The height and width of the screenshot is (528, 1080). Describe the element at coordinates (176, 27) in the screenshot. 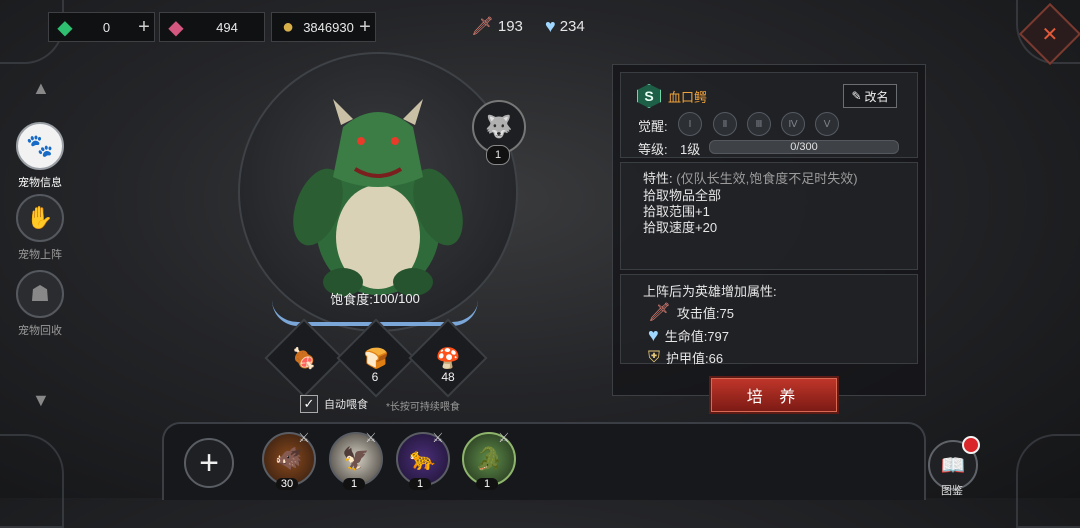

I see `pink-gem-icon: ◆` at that location.